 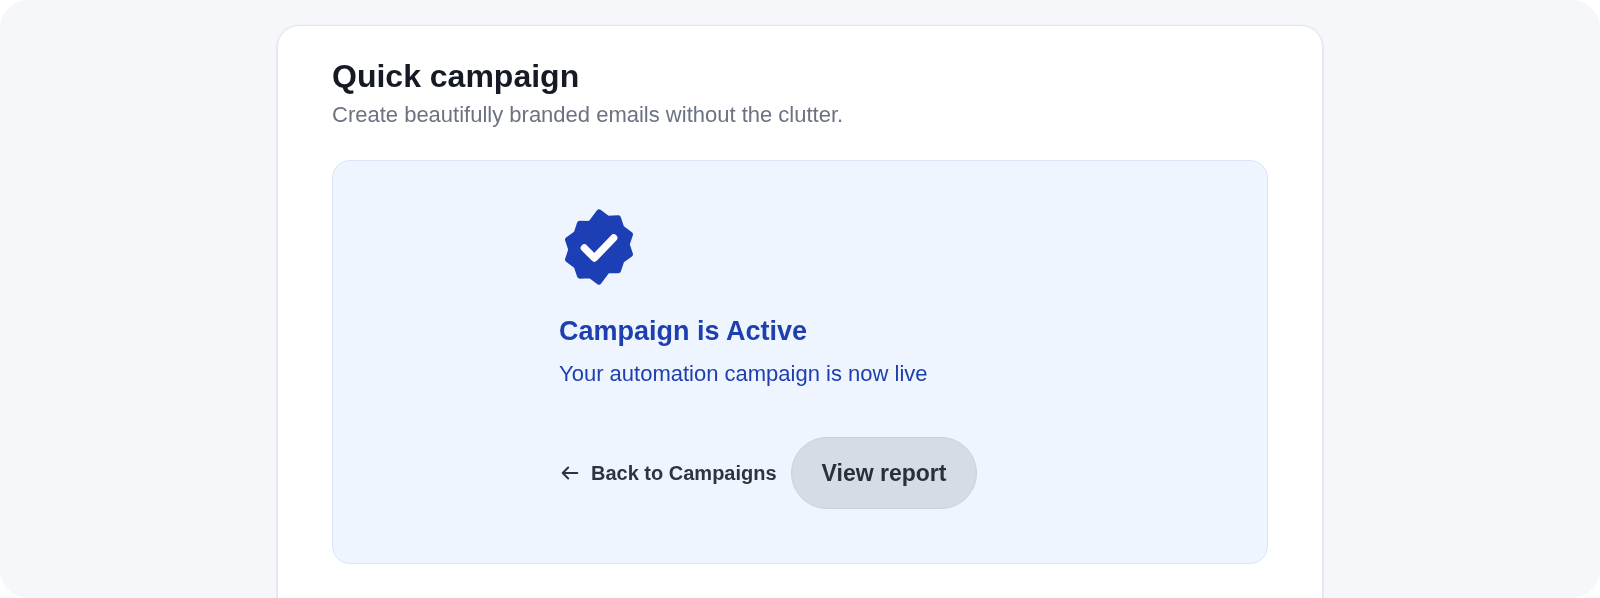 What do you see at coordinates (456, 76) in the screenshot?
I see `card-title: Quick campaign` at bounding box center [456, 76].